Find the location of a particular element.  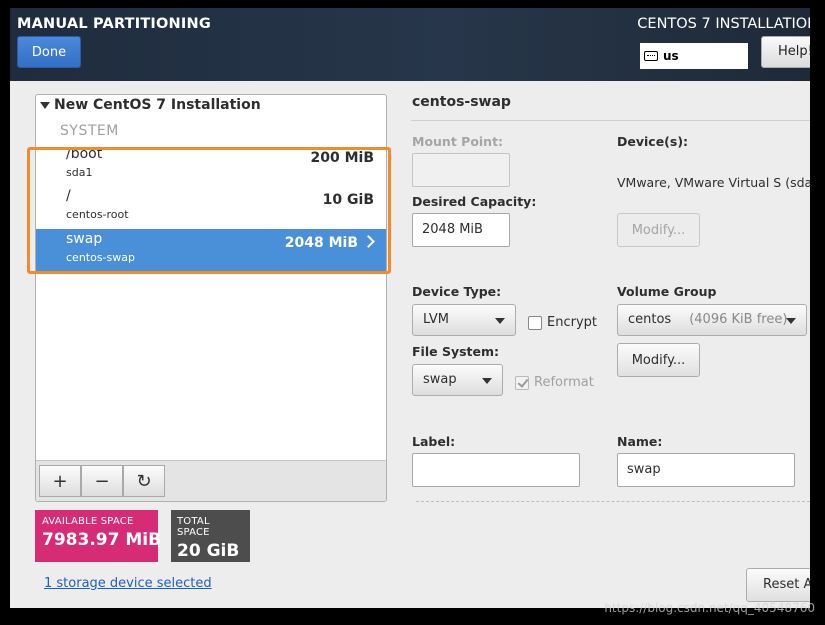

installation-heading-label: New CentOS 7 Installation is located at coordinates (157, 105).